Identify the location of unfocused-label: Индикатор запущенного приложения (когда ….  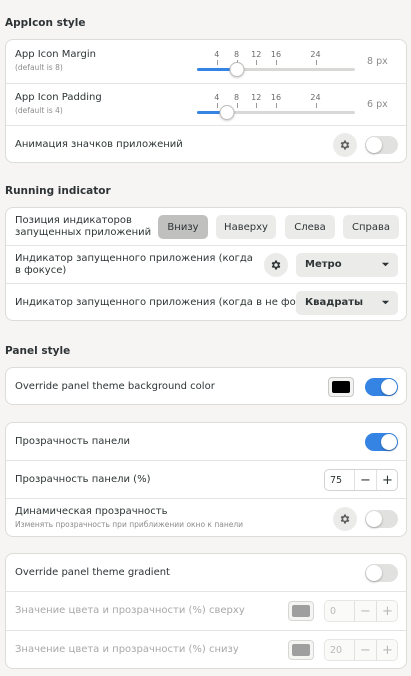
(169, 302).